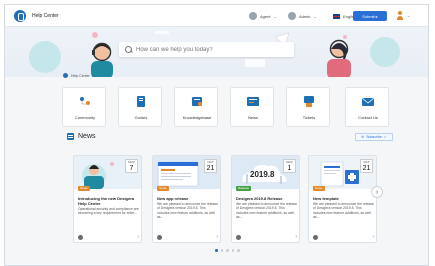 The image size is (435, 266). I want to click on carousel-next-button: ›, so click(377, 192).